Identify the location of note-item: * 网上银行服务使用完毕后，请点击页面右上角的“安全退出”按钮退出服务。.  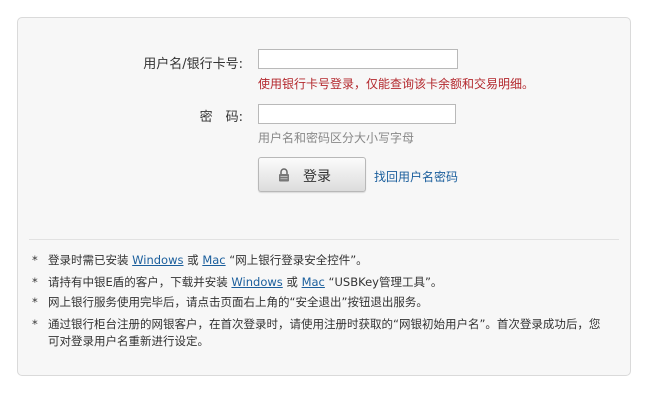
(317, 302).